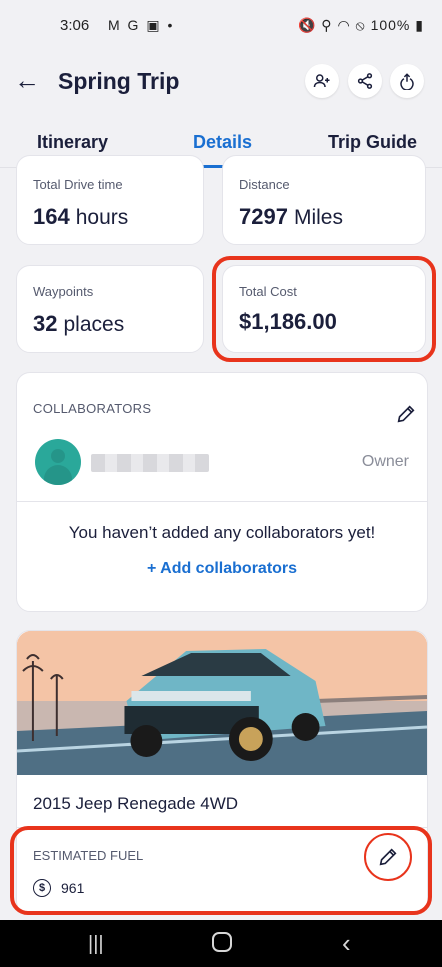 Image resolution: width=442 pixels, height=967 pixels. I want to click on avatar, so click(58, 462).